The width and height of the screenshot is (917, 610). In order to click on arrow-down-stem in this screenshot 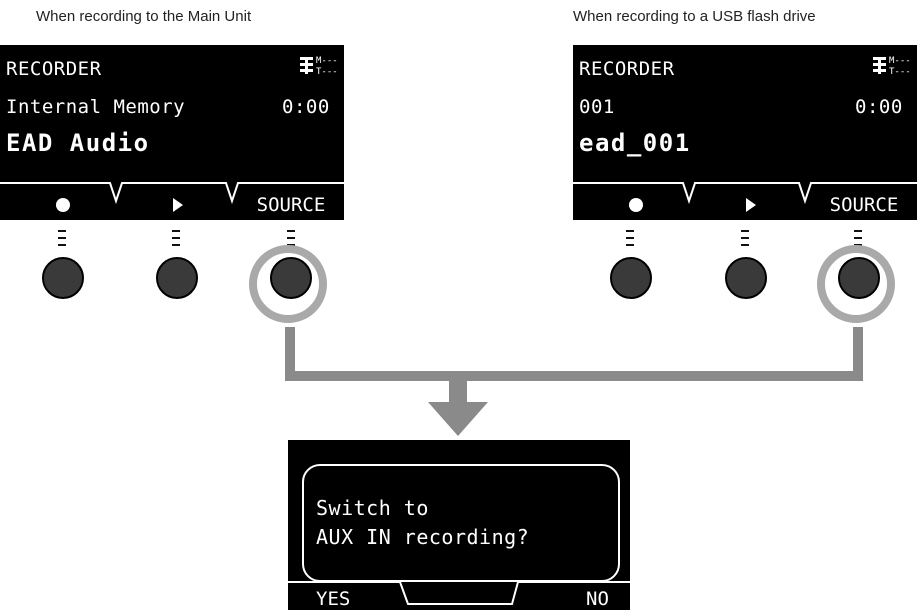, I will do `click(458, 391)`.